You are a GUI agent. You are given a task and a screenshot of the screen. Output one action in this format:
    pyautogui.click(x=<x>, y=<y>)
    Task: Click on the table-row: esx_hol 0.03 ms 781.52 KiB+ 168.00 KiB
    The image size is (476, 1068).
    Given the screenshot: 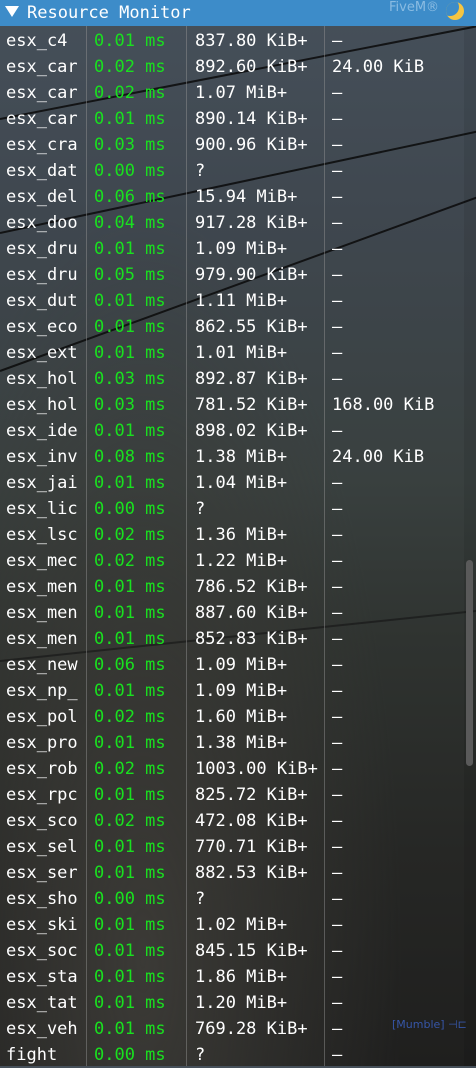 What is the action you would take?
    pyautogui.click(x=238, y=405)
    